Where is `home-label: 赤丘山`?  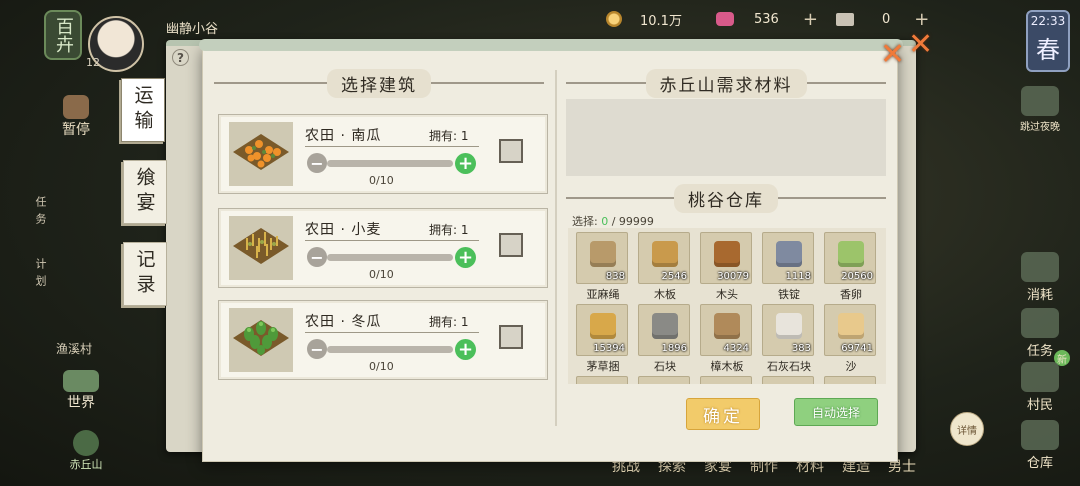 home-label: 赤丘山 is located at coordinates (86, 464).